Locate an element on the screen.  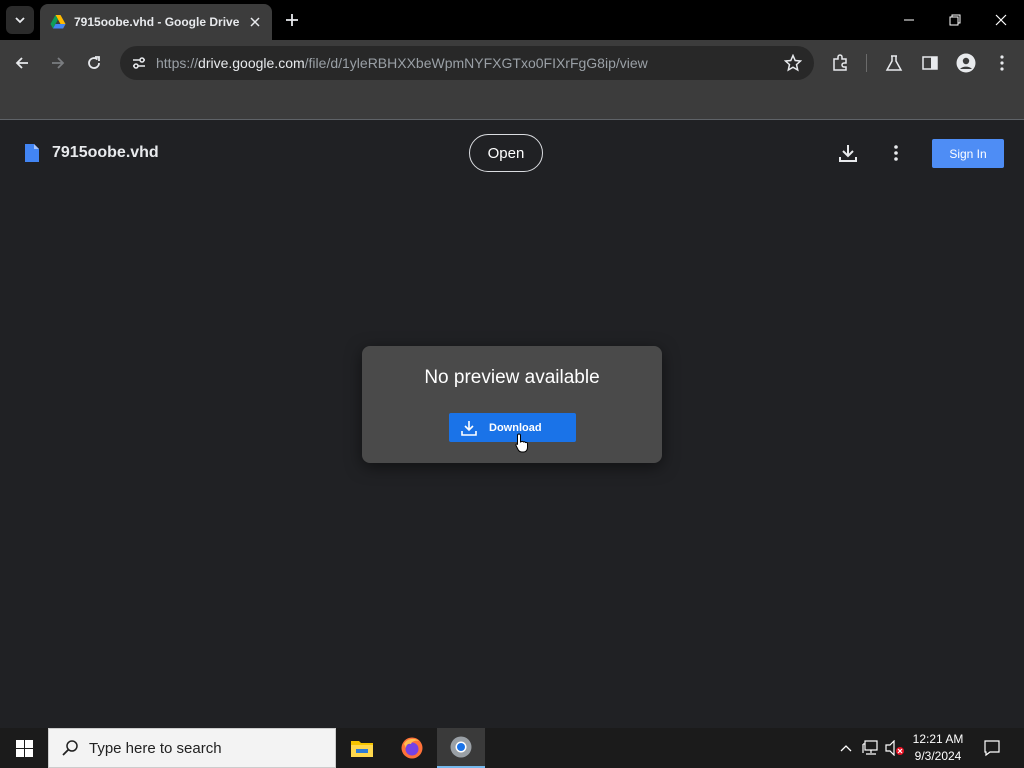
taskbar-search-box: Type here to search is located at coordinates (192, 748).